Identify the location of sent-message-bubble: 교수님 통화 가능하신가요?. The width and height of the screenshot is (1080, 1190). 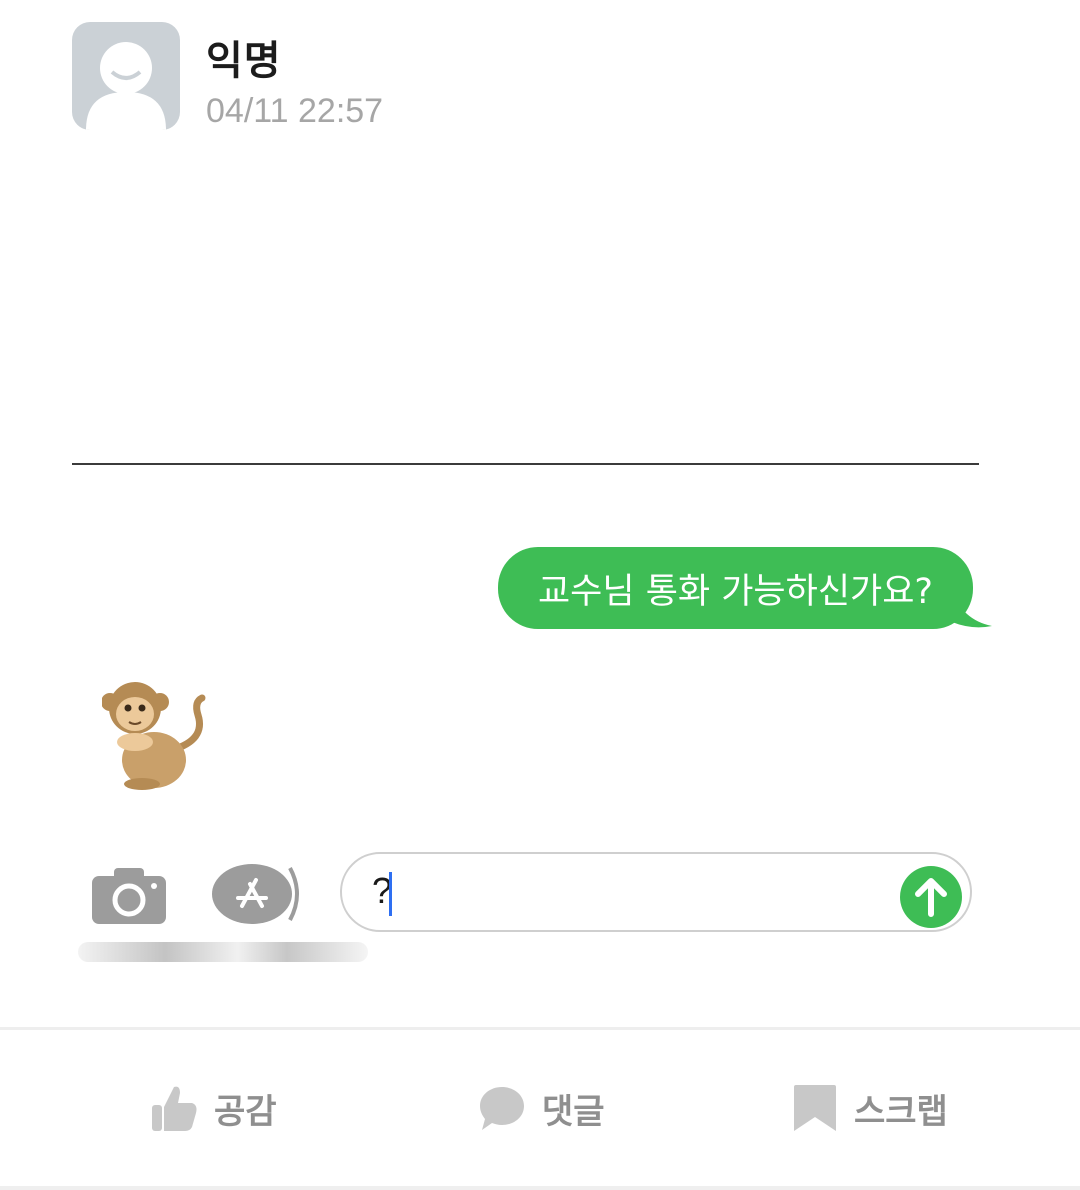
(735, 588).